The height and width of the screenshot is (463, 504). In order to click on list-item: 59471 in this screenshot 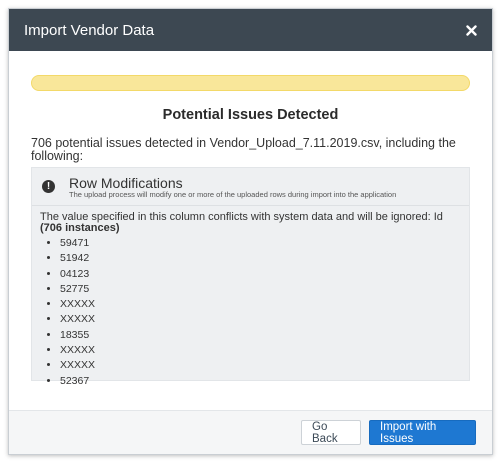, I will do `click(259, 243)`.